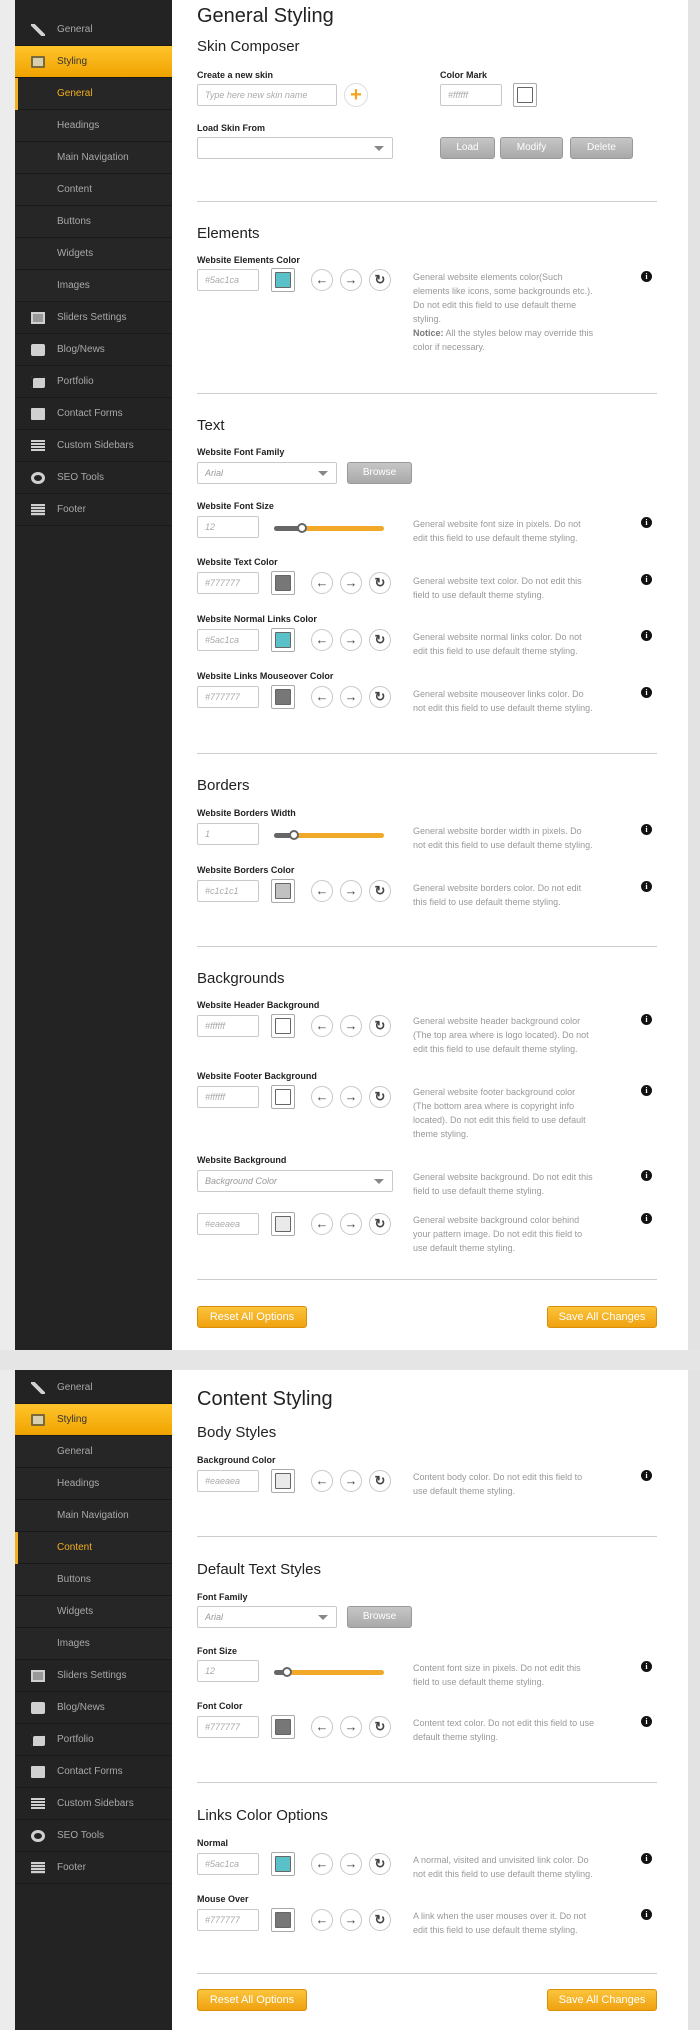  I want to click on borders-width-input: 1, so click(228, 834).